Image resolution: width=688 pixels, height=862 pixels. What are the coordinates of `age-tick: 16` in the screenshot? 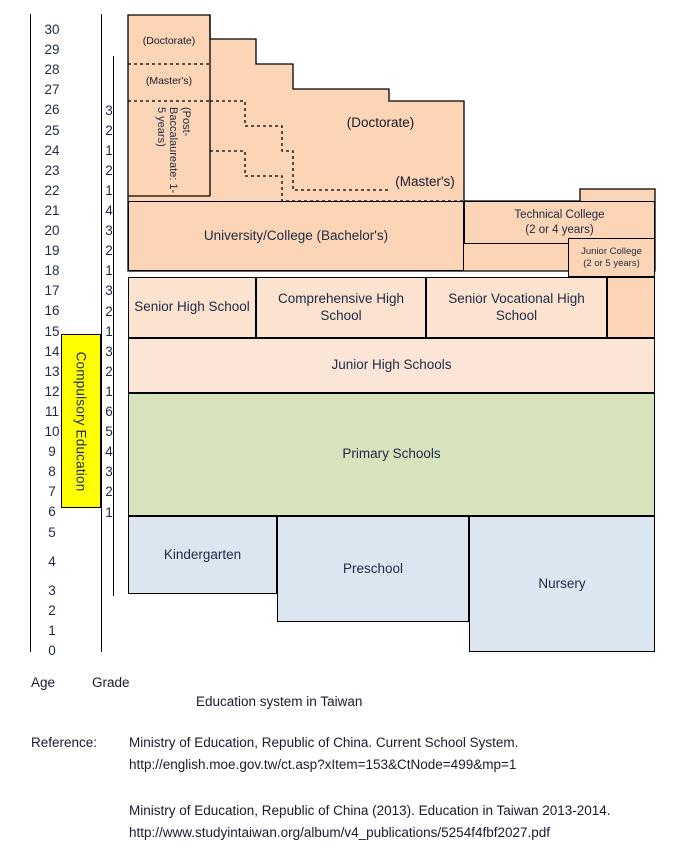 It's located at (52, 311).